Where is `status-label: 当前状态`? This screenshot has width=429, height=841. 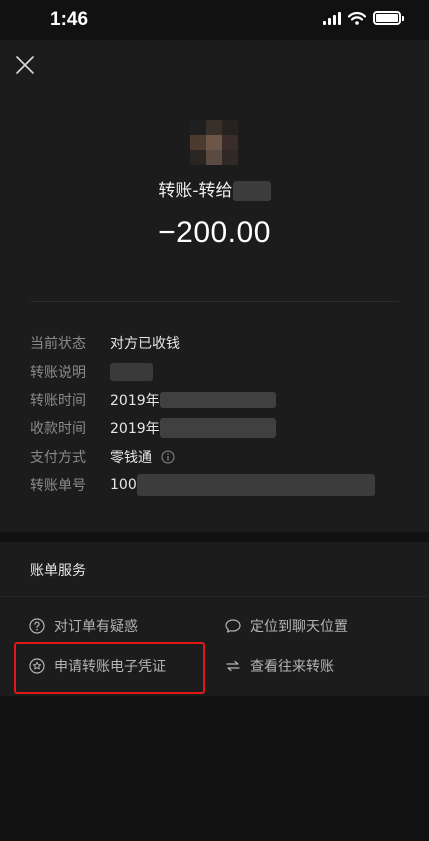 status-label: 当前状态 is located at coordinates (58, 344).